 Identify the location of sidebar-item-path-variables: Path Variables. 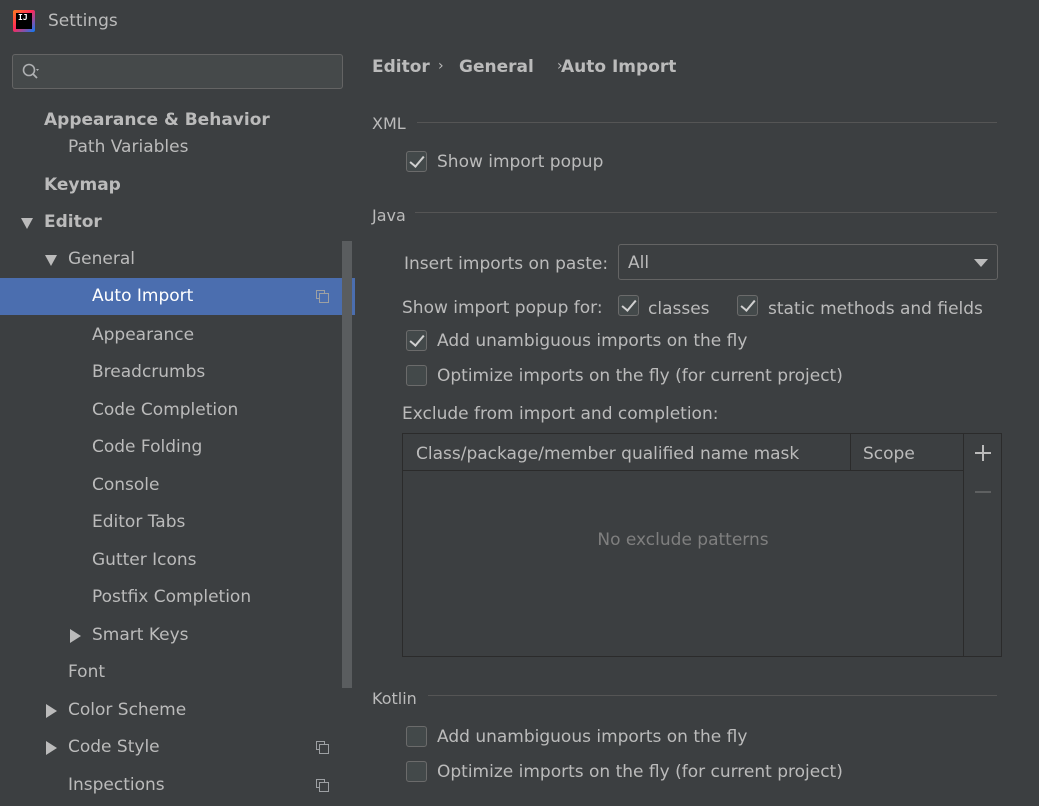
(177, 147).